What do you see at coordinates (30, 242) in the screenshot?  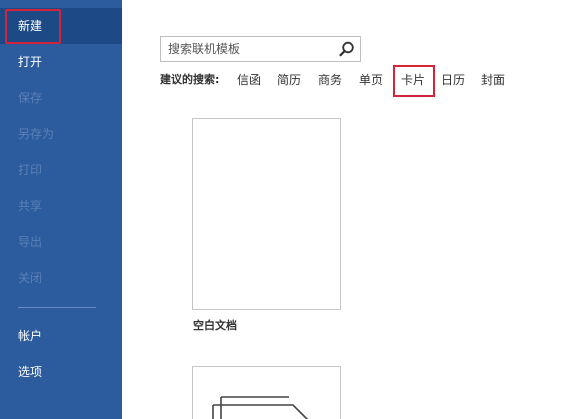 I see `sidebar-item-label: 导出` at bounding box center [30, 242].